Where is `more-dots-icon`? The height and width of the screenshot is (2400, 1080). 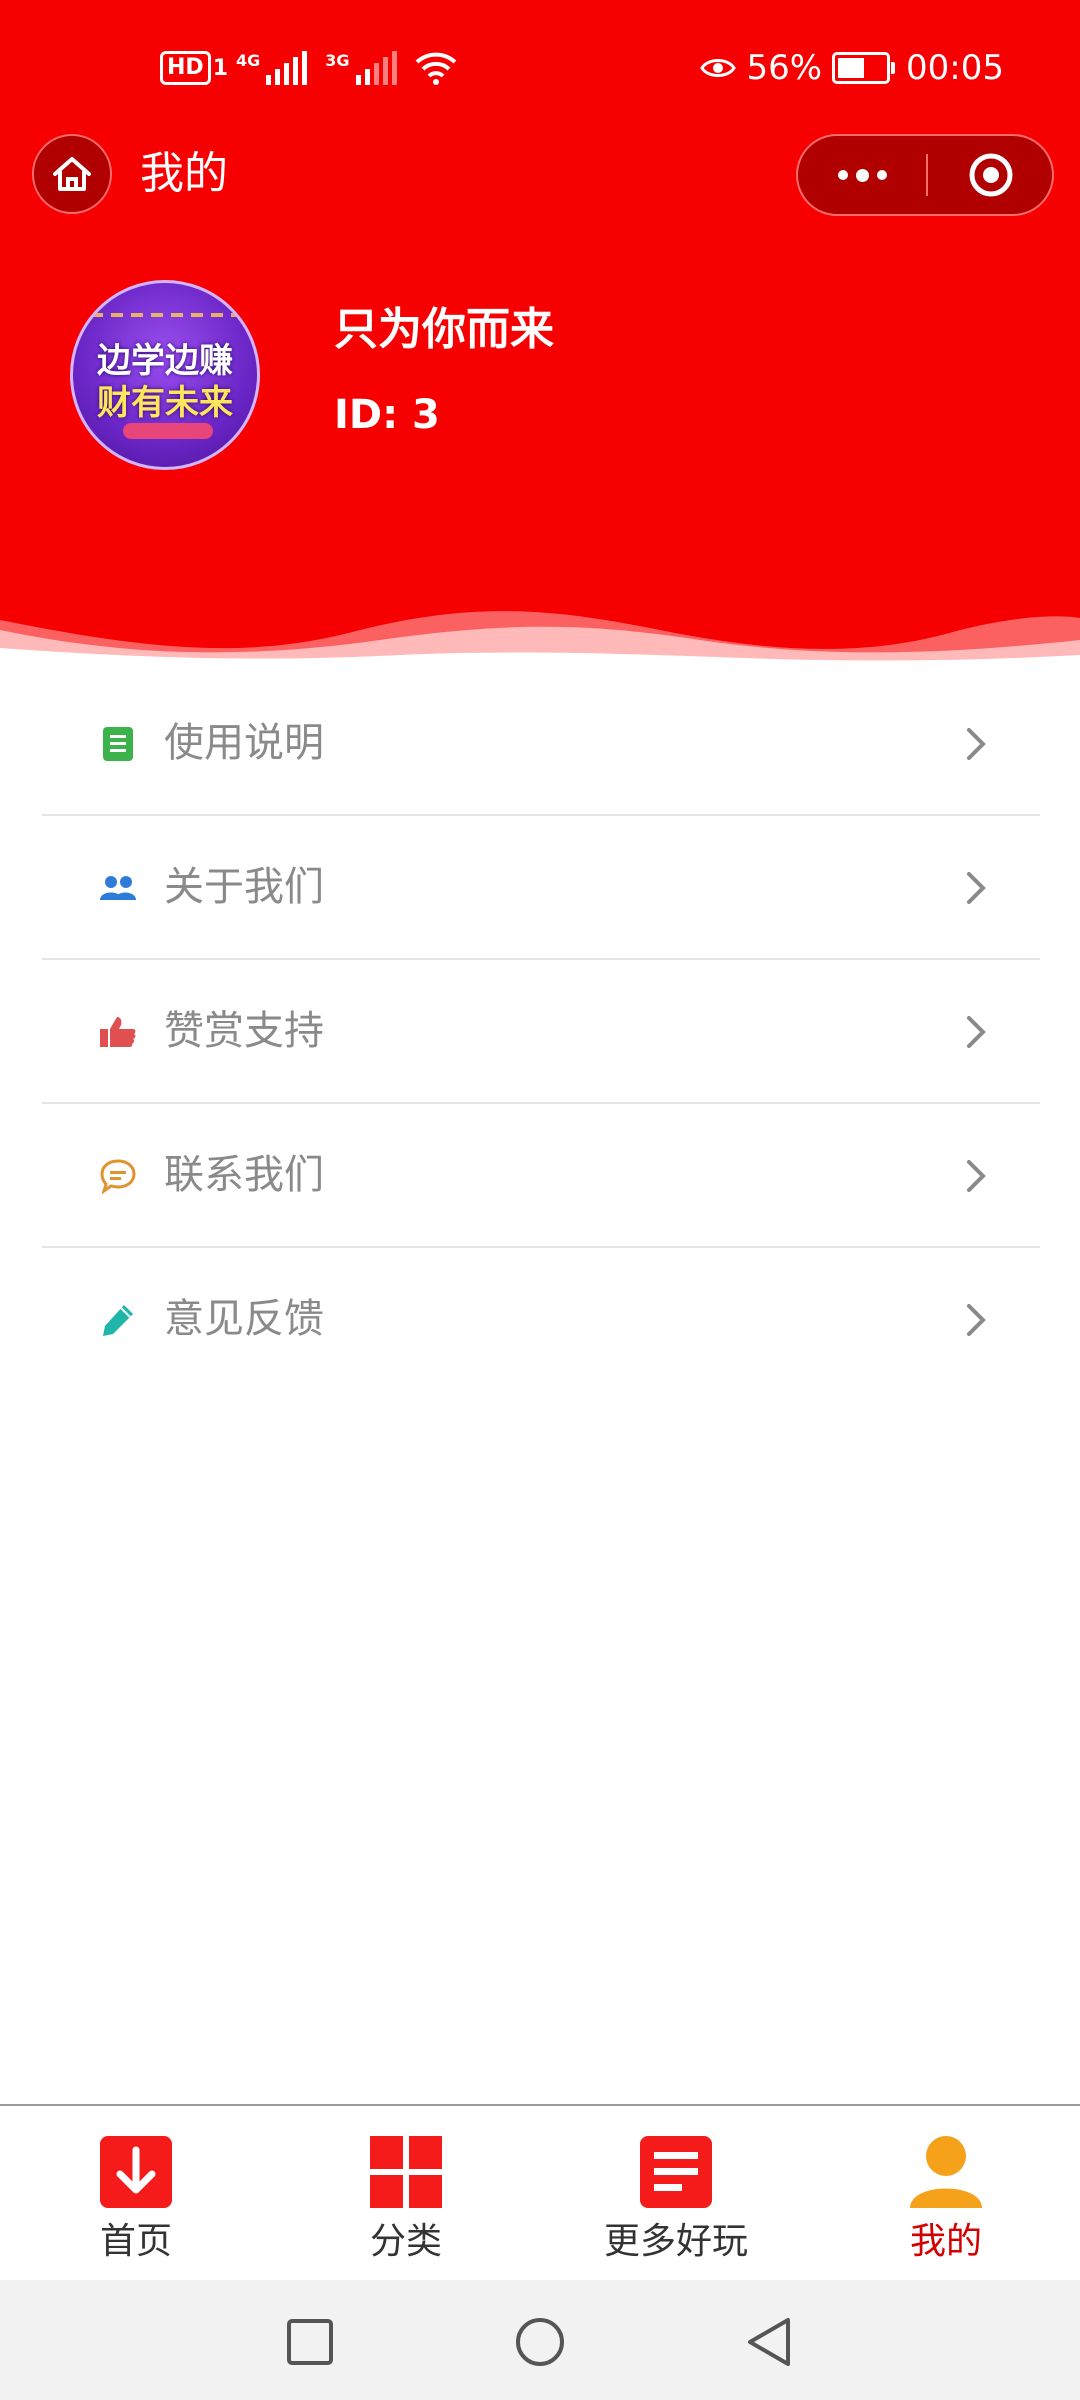
more-dots-icon is located at coordinates (862, 175).